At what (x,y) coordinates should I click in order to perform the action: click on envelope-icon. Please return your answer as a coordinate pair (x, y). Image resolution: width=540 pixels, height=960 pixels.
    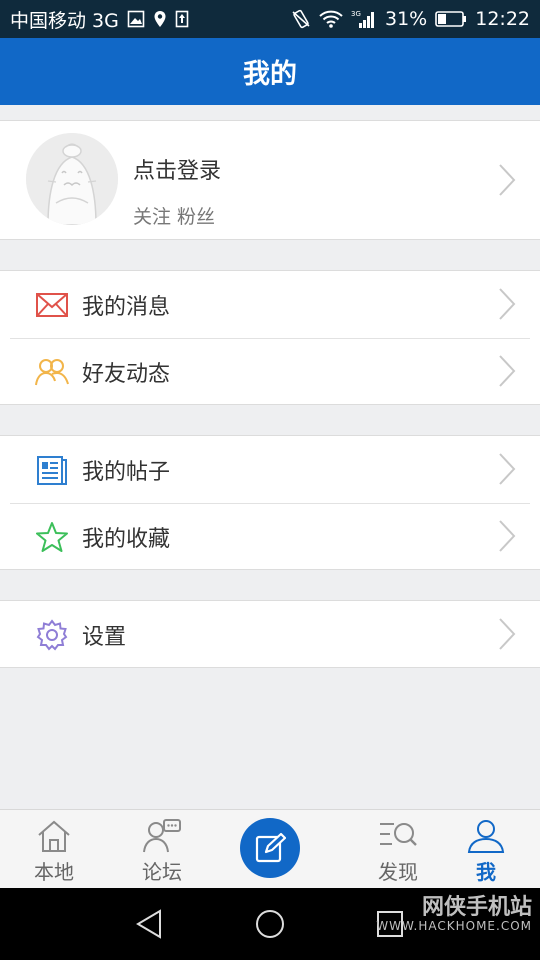
    Looking at the image, I should click on (52, 305).